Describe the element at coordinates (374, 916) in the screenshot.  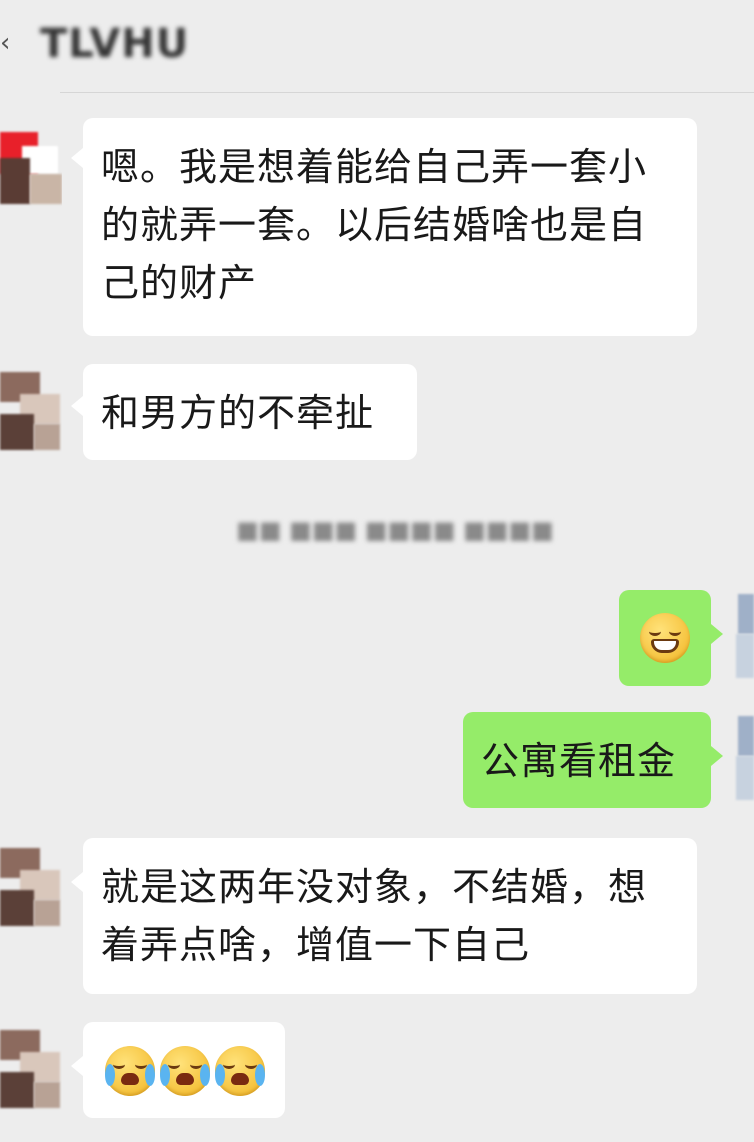
I see `message-text: 就是这两年没对象，不结婚，想着弄点啥，增值一下自己` at that location.